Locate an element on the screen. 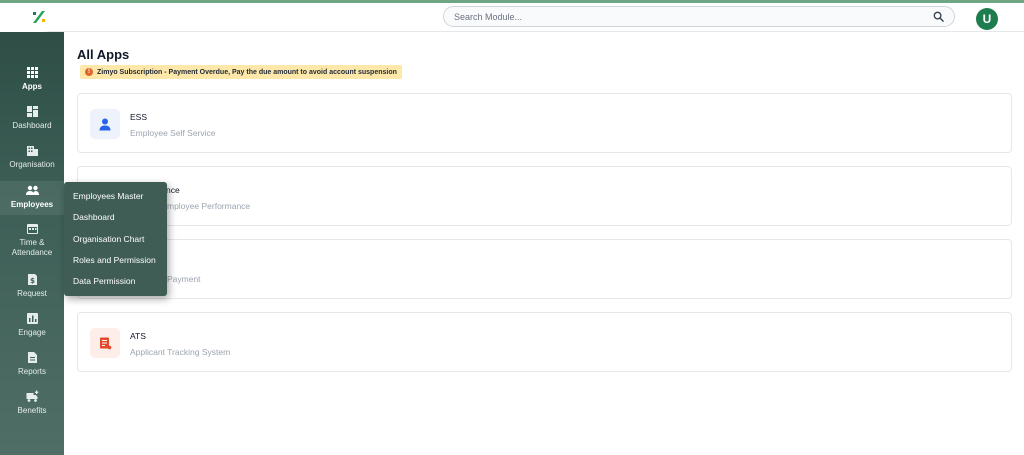 This screenshot has width=1024, height=455. sidebar-item-request: $ Request is located at coordinates (32, 286).